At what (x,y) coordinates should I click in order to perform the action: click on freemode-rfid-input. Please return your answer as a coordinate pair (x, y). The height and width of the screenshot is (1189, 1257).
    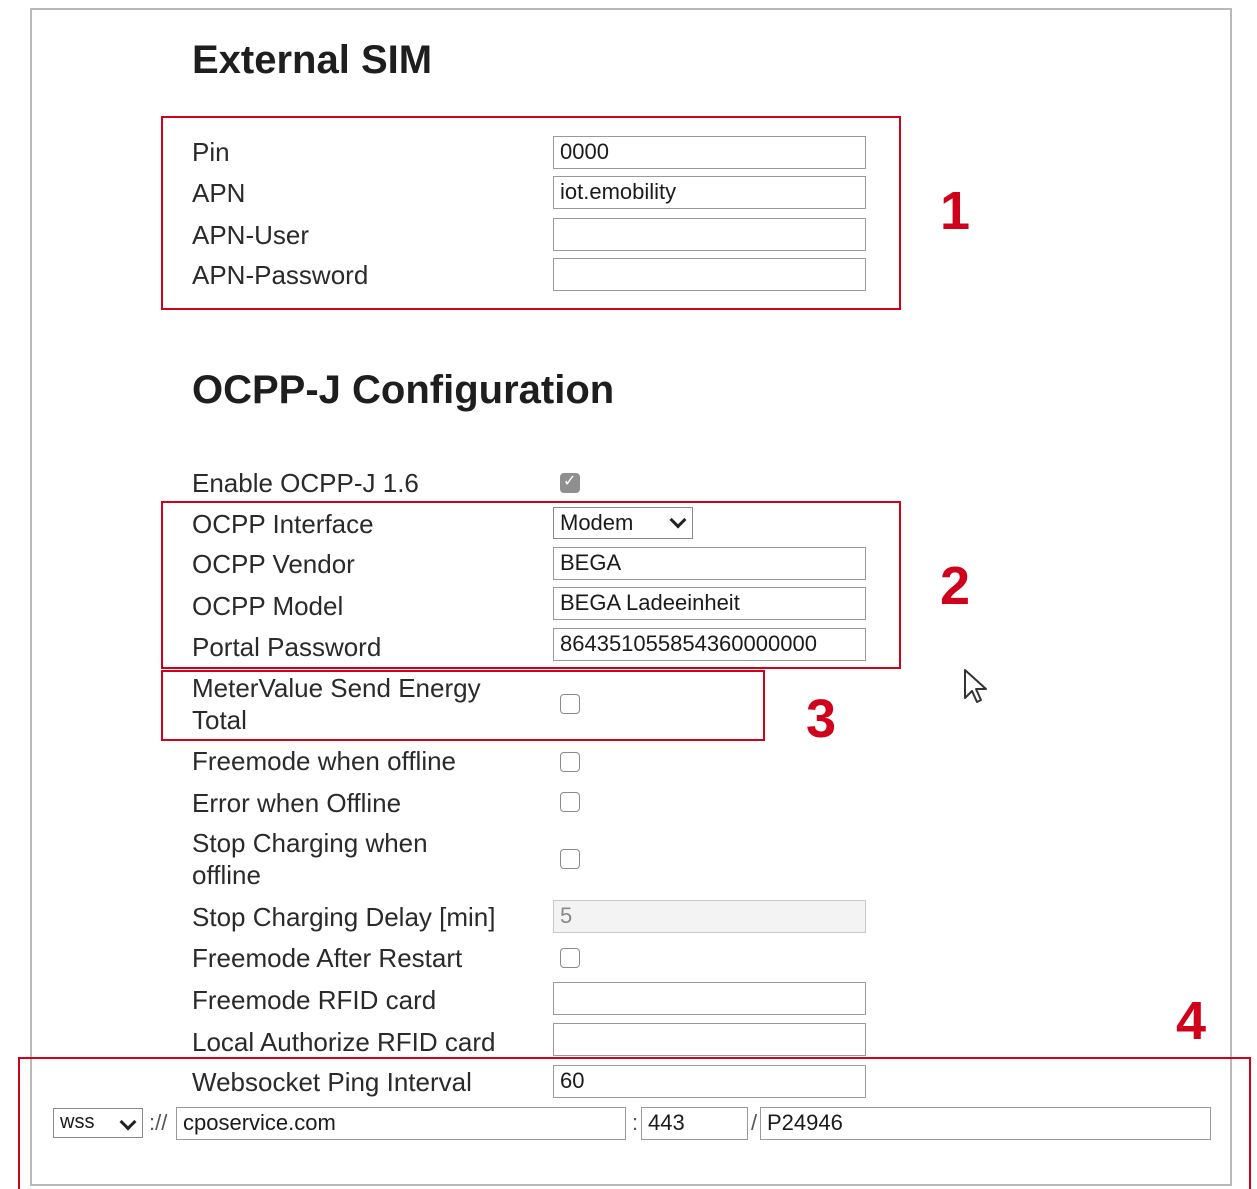
    Looking at the image, I should click on (709, 998).